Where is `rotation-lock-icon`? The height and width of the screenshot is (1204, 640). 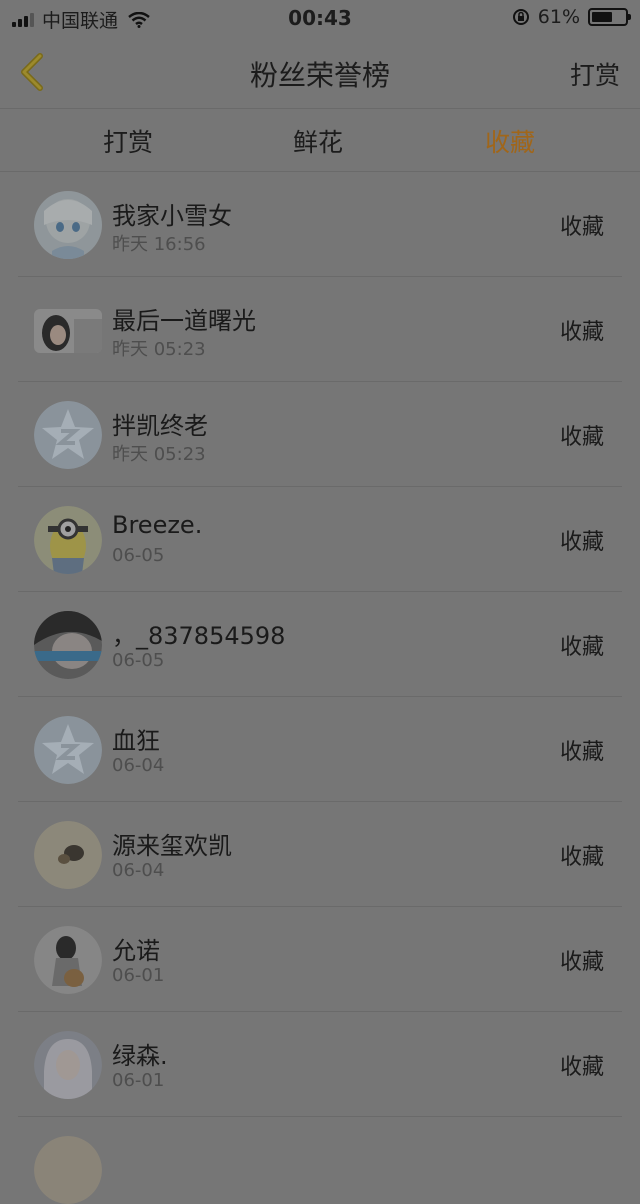 rotation-lock-icon is located at coordinates (520, 17).